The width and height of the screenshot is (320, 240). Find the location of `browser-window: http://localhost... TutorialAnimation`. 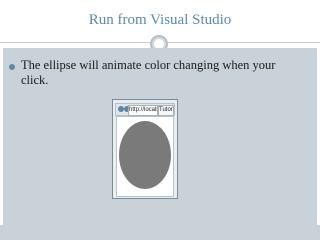

browser-window: http://localhost... TutorialAnimation is located at coordinates (145, 149).